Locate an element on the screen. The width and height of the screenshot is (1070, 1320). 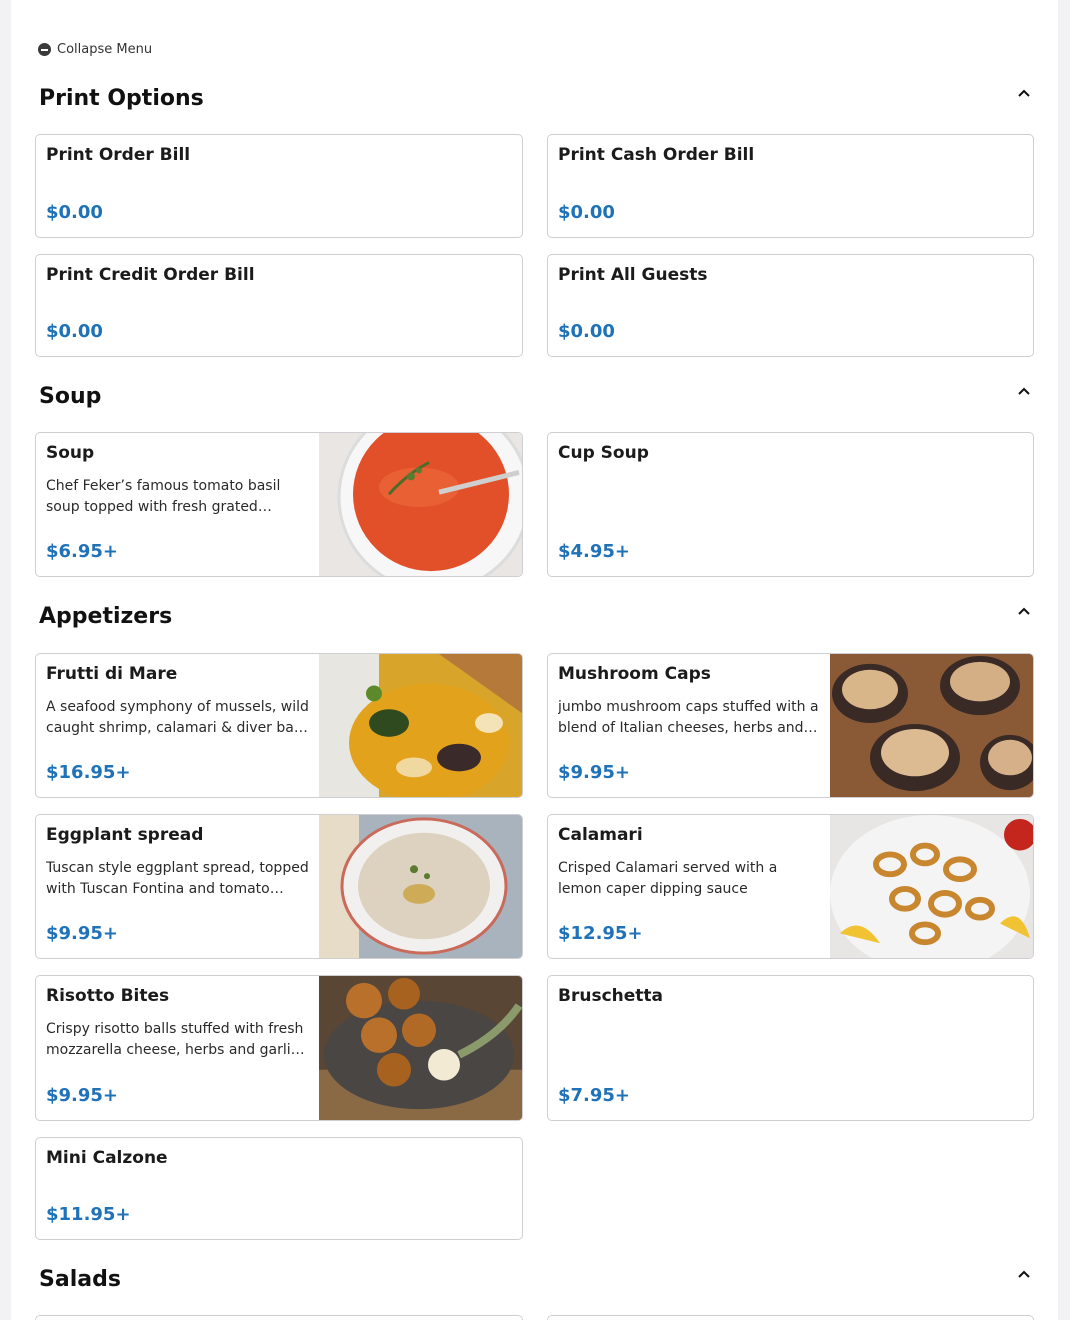
collapse-menu-label: Collapse Menu is located at coordinates (105, 49).